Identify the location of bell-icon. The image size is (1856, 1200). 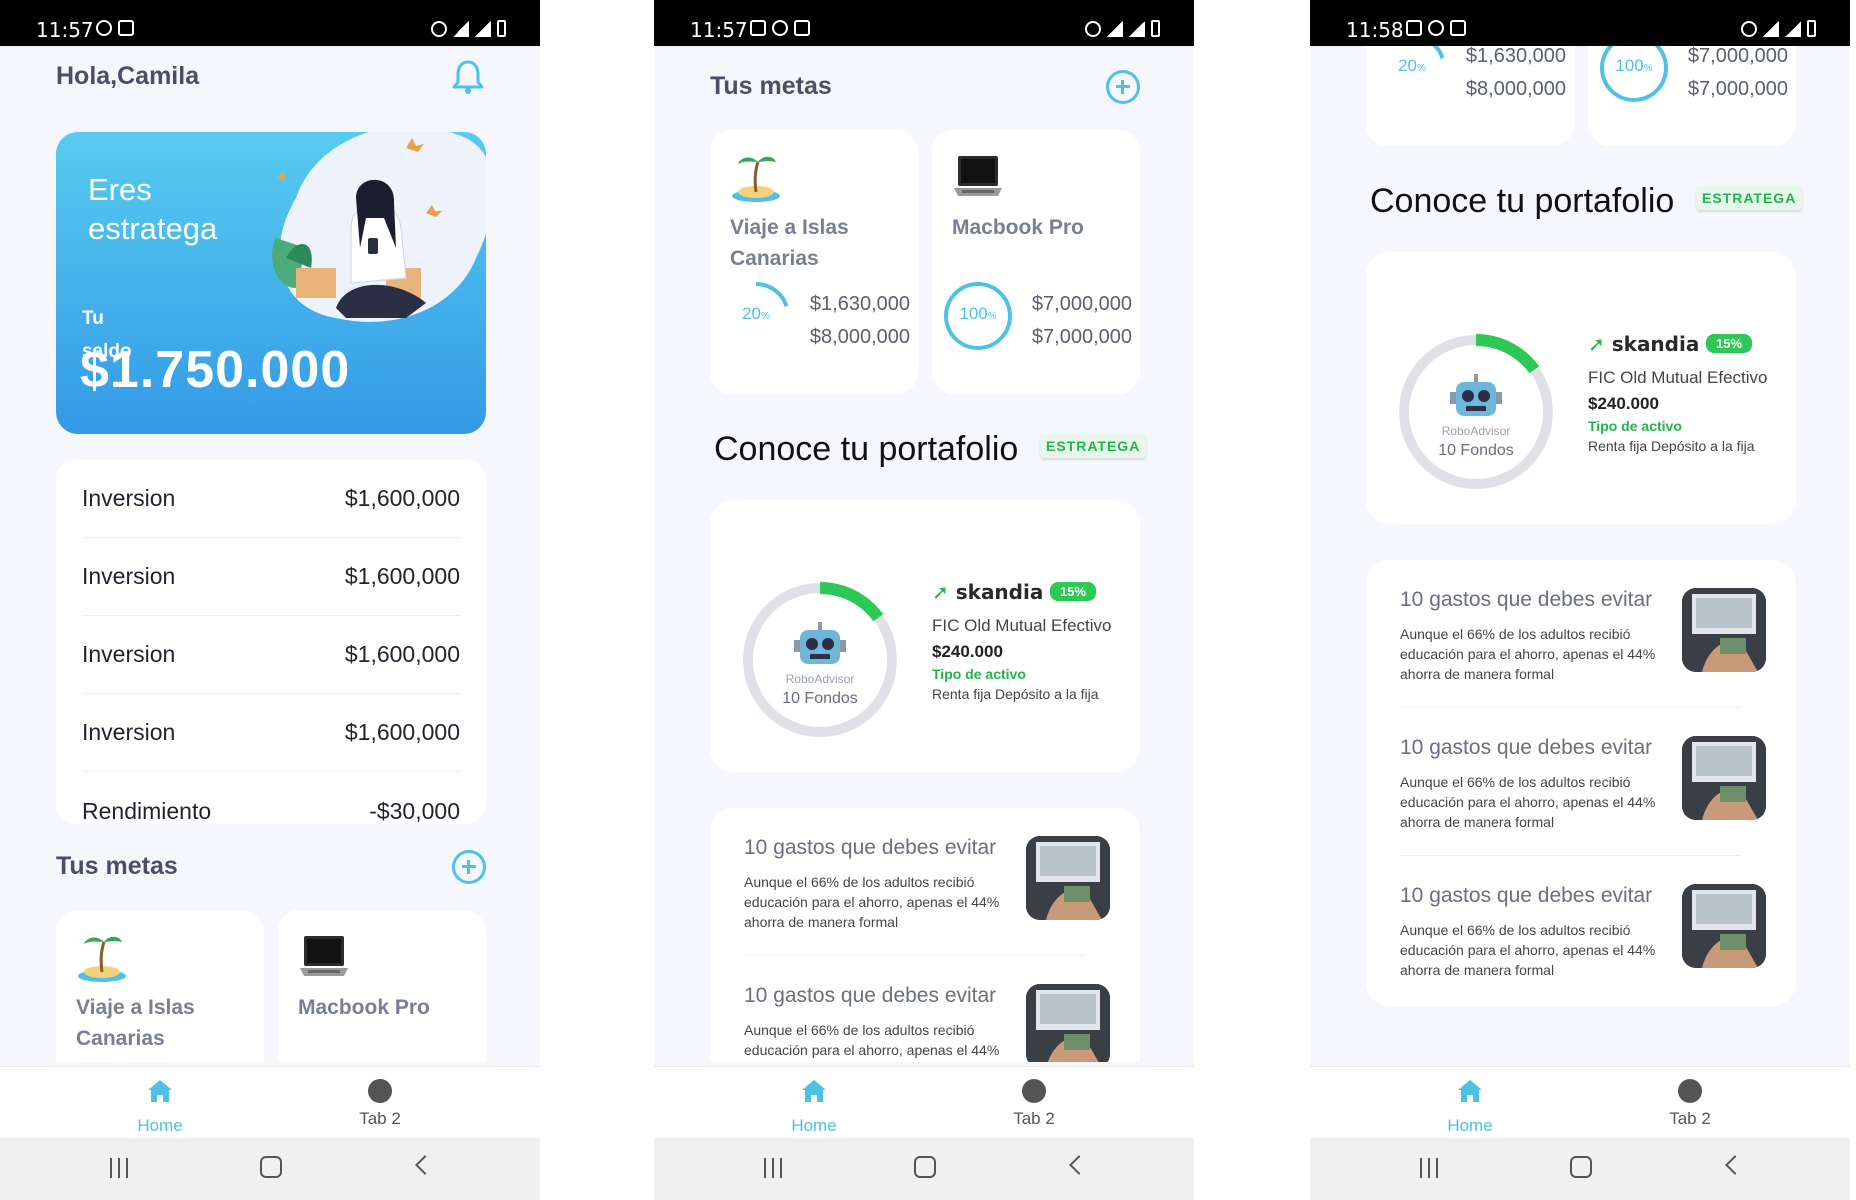
(468, 77).